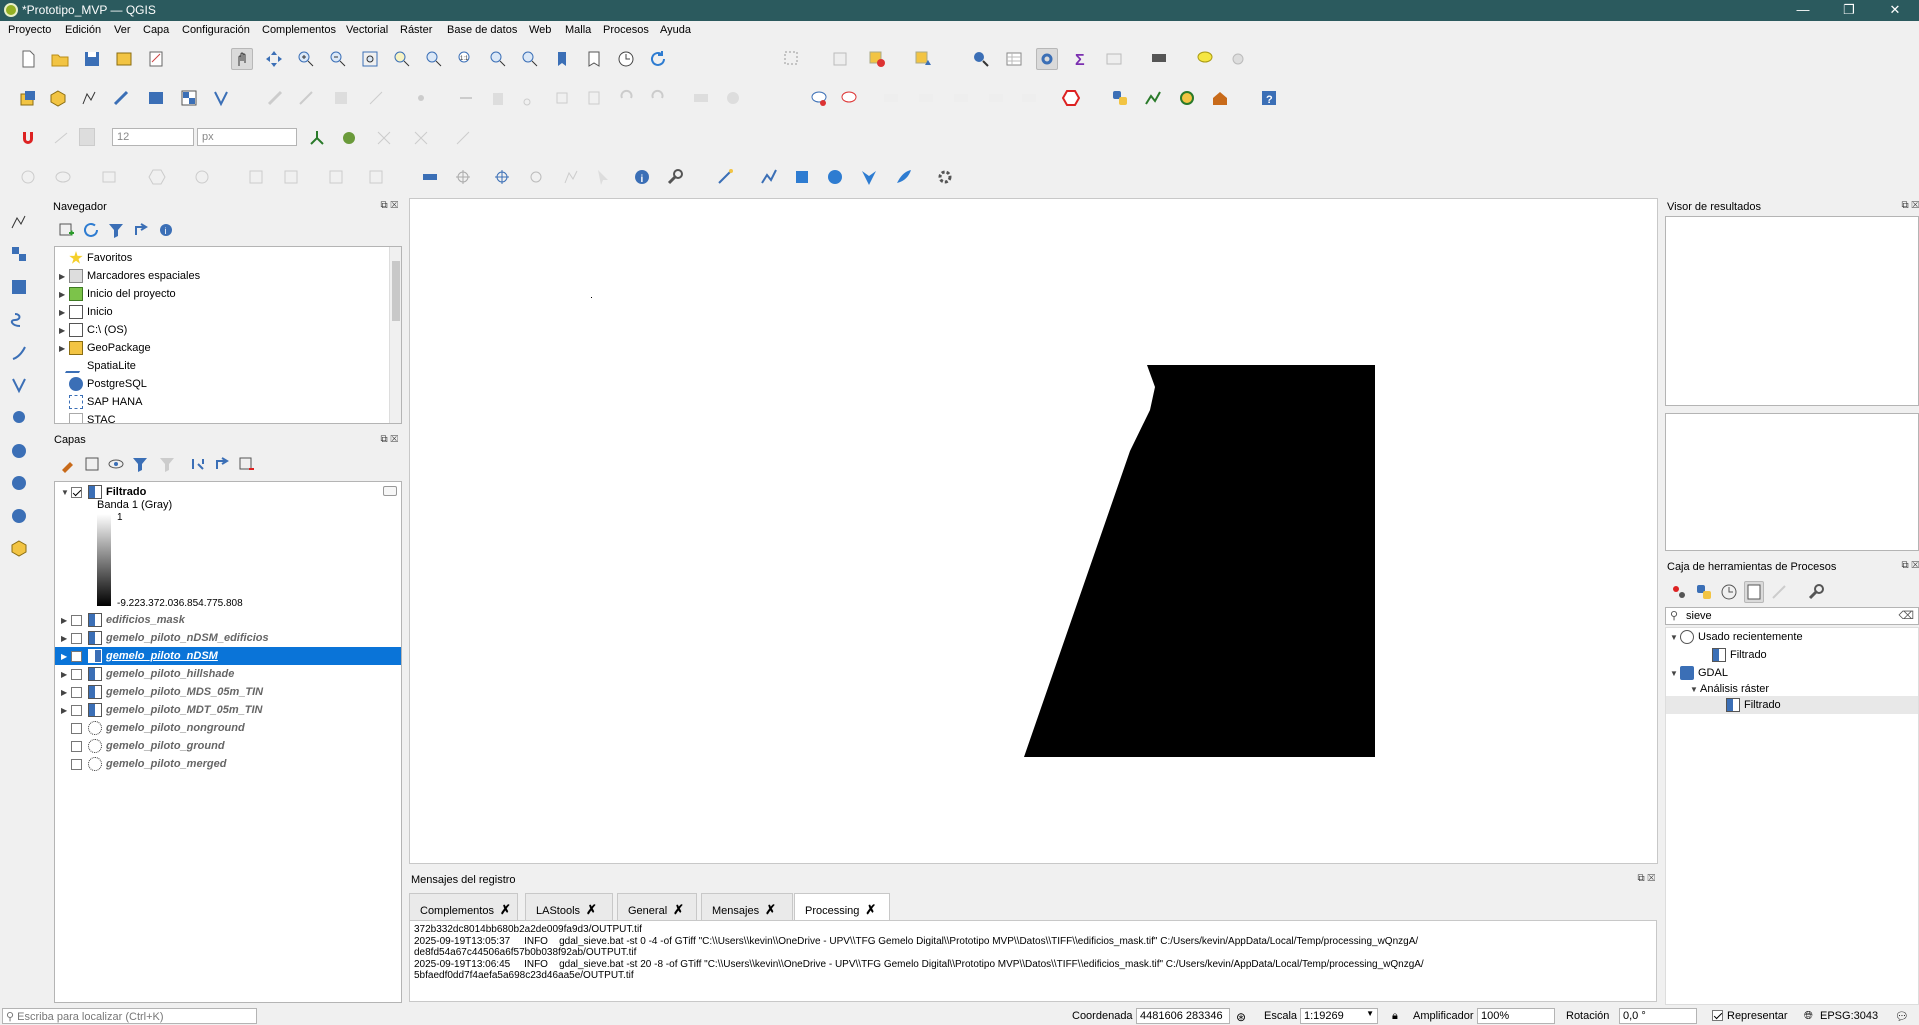 This screenshot has width=1919, height=1025. I want to click on crosshair-icon, so click(463, 177).